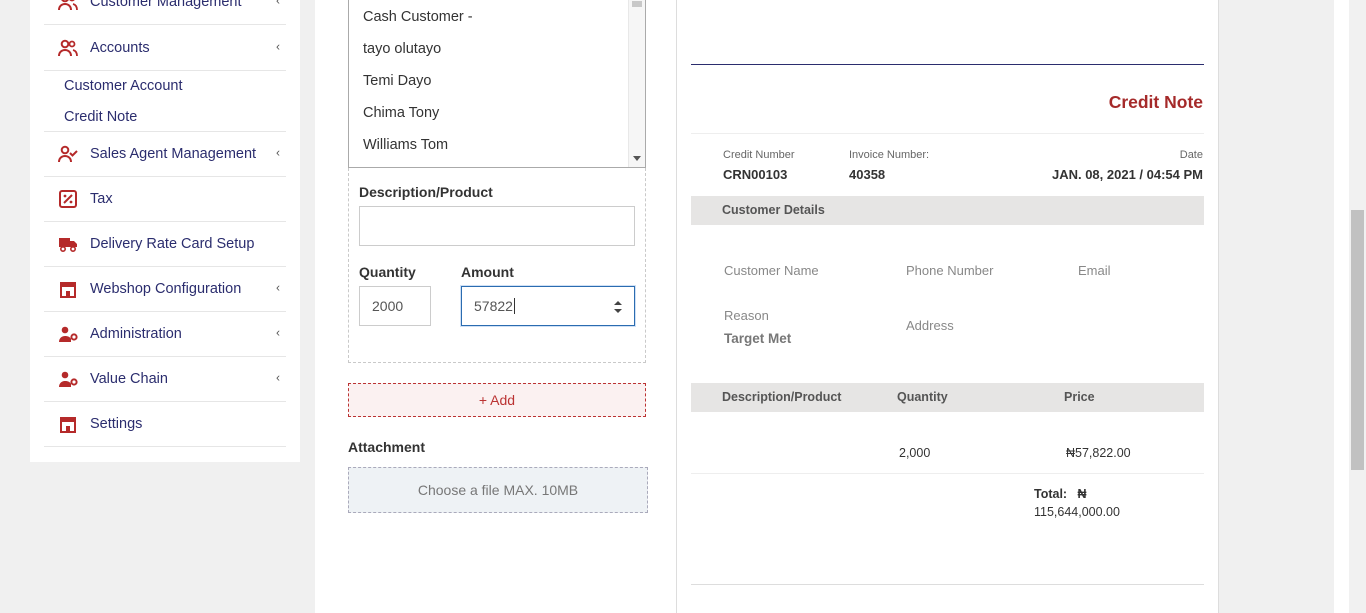  I want to click on address-label: Address, so click(930, 325).